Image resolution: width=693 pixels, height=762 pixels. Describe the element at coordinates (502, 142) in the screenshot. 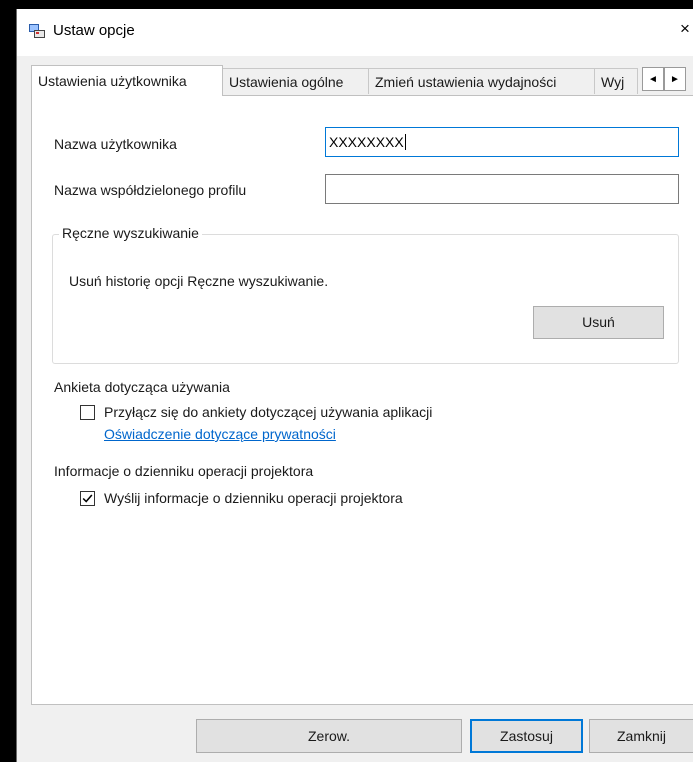

I see `username-input: XXXXXXXX` at that location.